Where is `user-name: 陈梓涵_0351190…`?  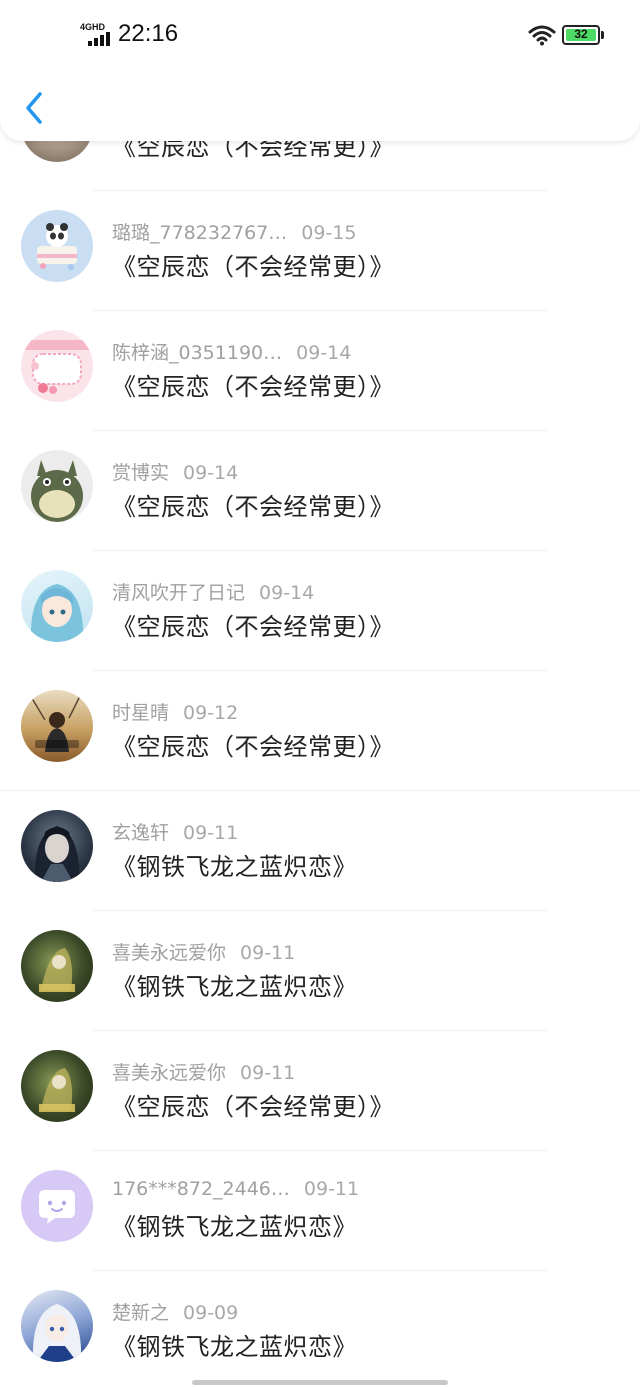
user-name: 陈梓涵_0351190… is located at coordinates (197, 353).